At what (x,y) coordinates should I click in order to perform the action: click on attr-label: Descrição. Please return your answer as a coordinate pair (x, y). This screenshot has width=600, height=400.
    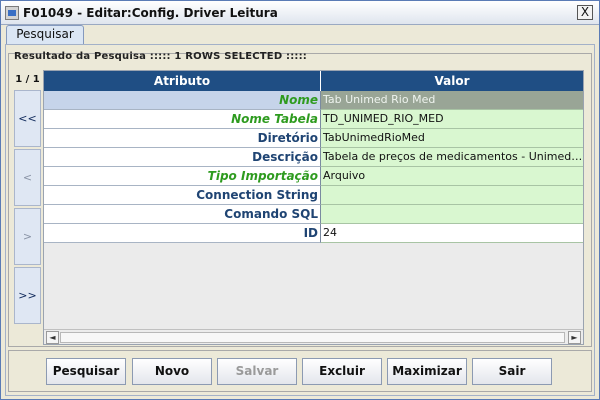
    Looking at the image, I should click on (182, 157).